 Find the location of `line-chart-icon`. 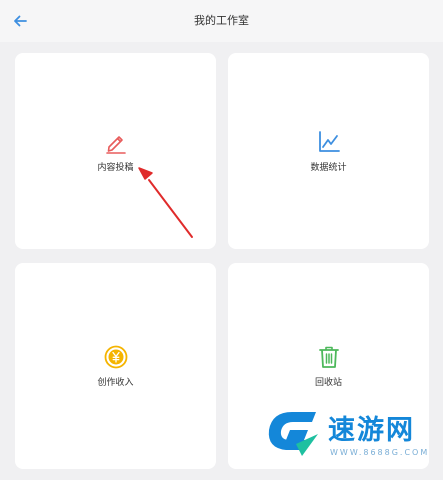

line-chart-icon is located at coordinates (329, 142).